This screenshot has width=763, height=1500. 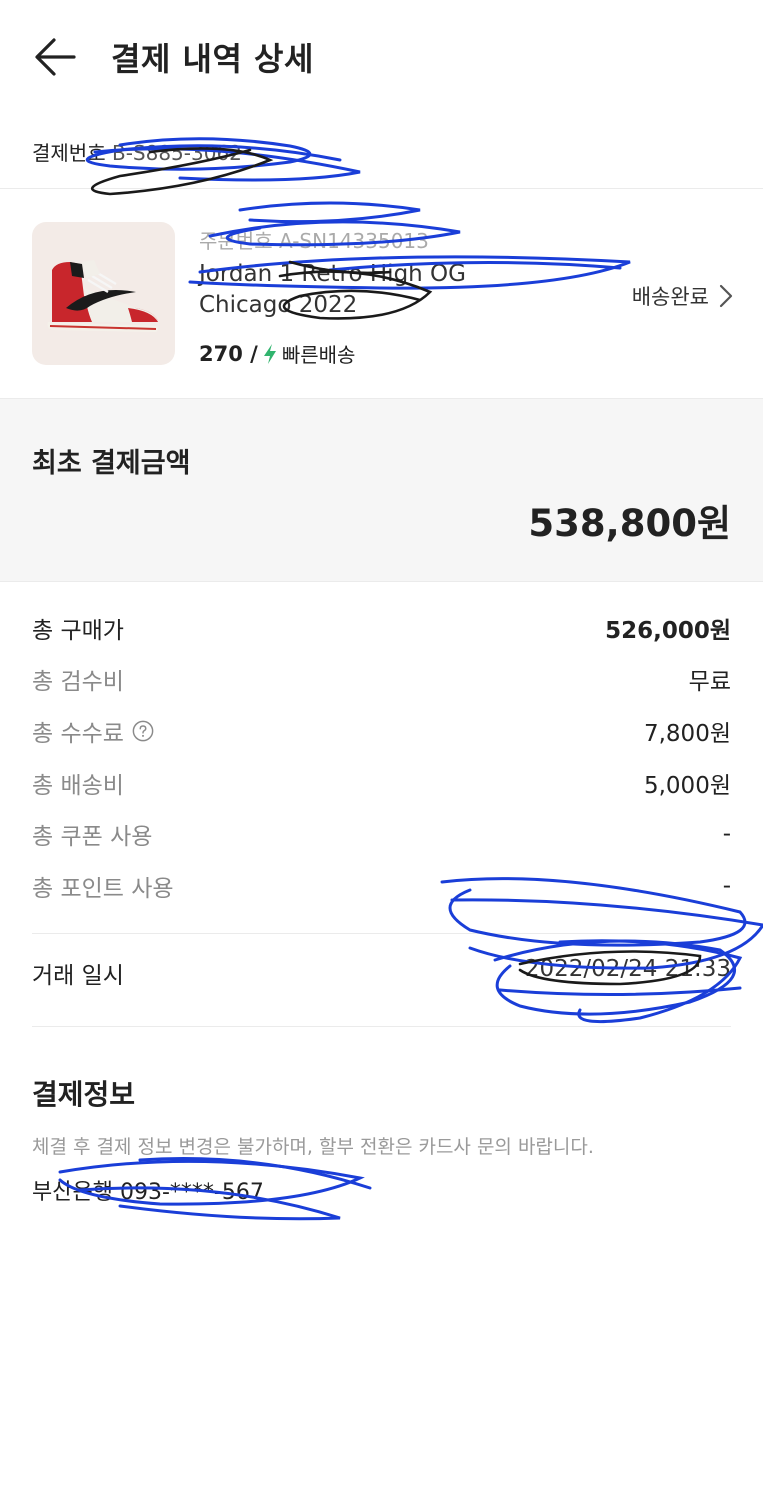 I want to click on breakdown-label-wrap: 총 수수료, so click(x=93, y=731).